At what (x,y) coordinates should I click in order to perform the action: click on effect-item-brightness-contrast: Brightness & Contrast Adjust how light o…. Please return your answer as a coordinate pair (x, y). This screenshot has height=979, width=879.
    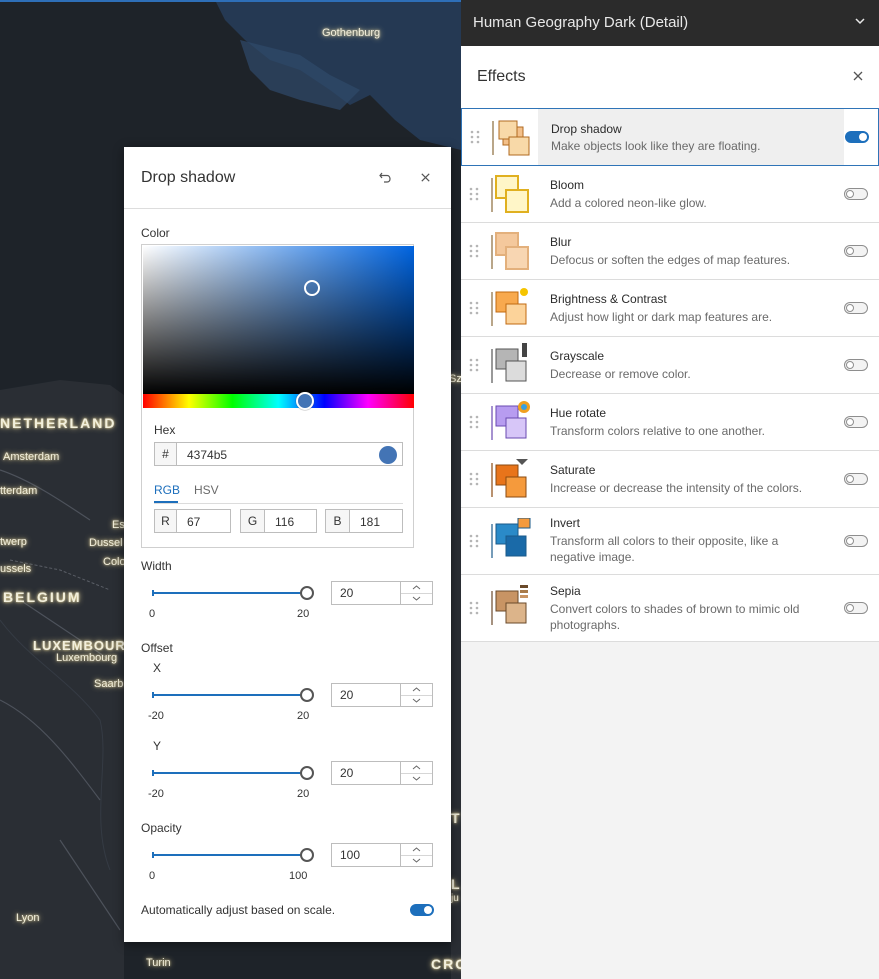
    Looking at the image, I should click on (670, 308).